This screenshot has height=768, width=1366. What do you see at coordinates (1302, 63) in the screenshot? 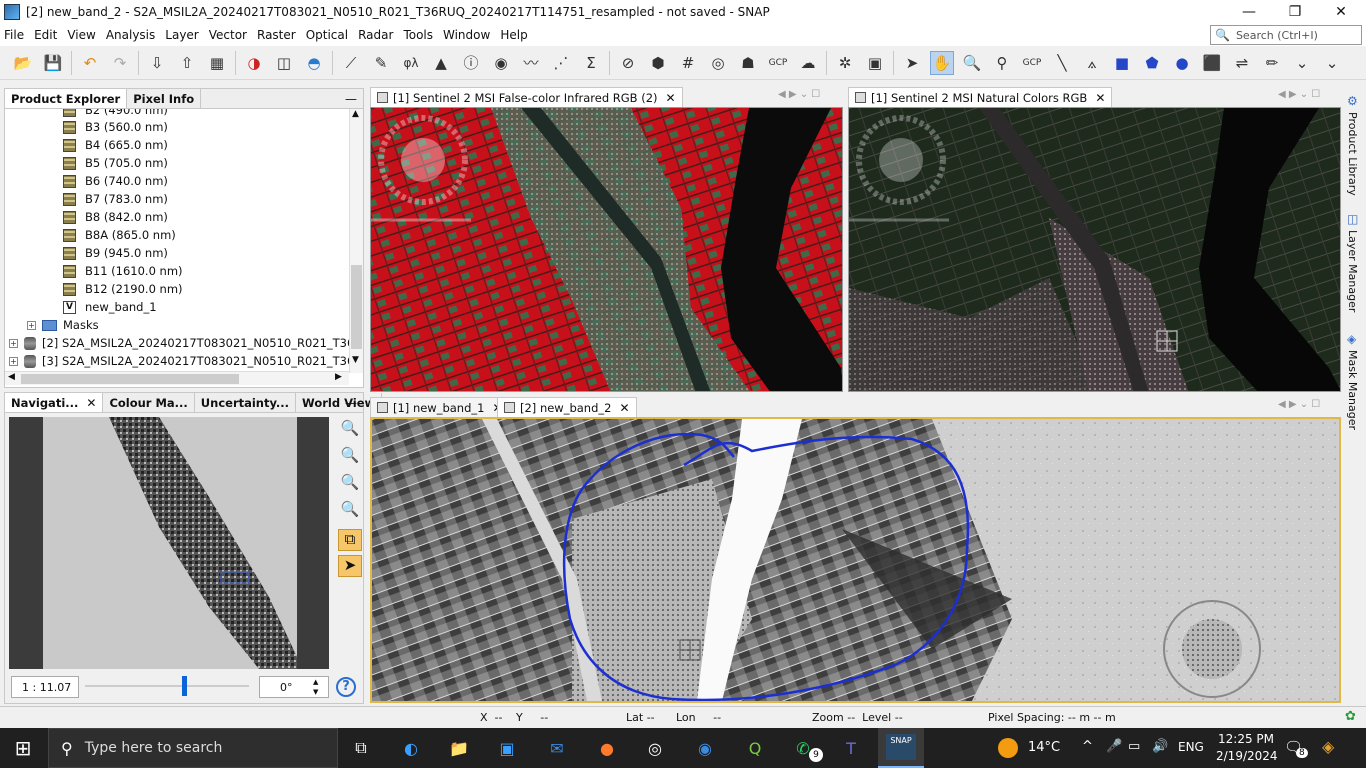
I see `more-tools-chevron-icon: ⌄` at bounding box center [1302, 63].